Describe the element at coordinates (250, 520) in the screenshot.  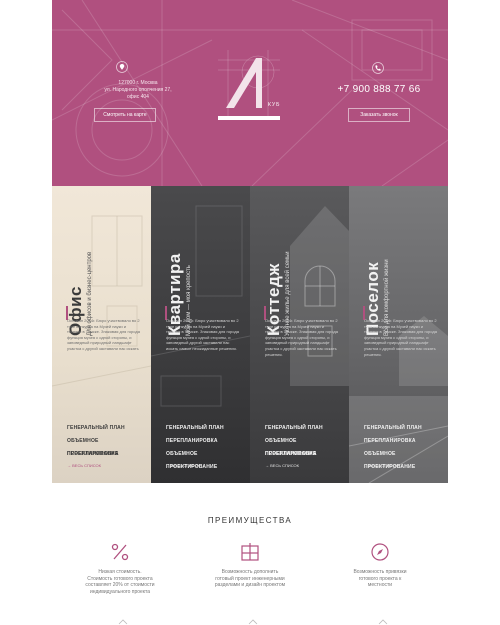
I see `section-title: ПРЕИМУЩЕСТВА` at that location.